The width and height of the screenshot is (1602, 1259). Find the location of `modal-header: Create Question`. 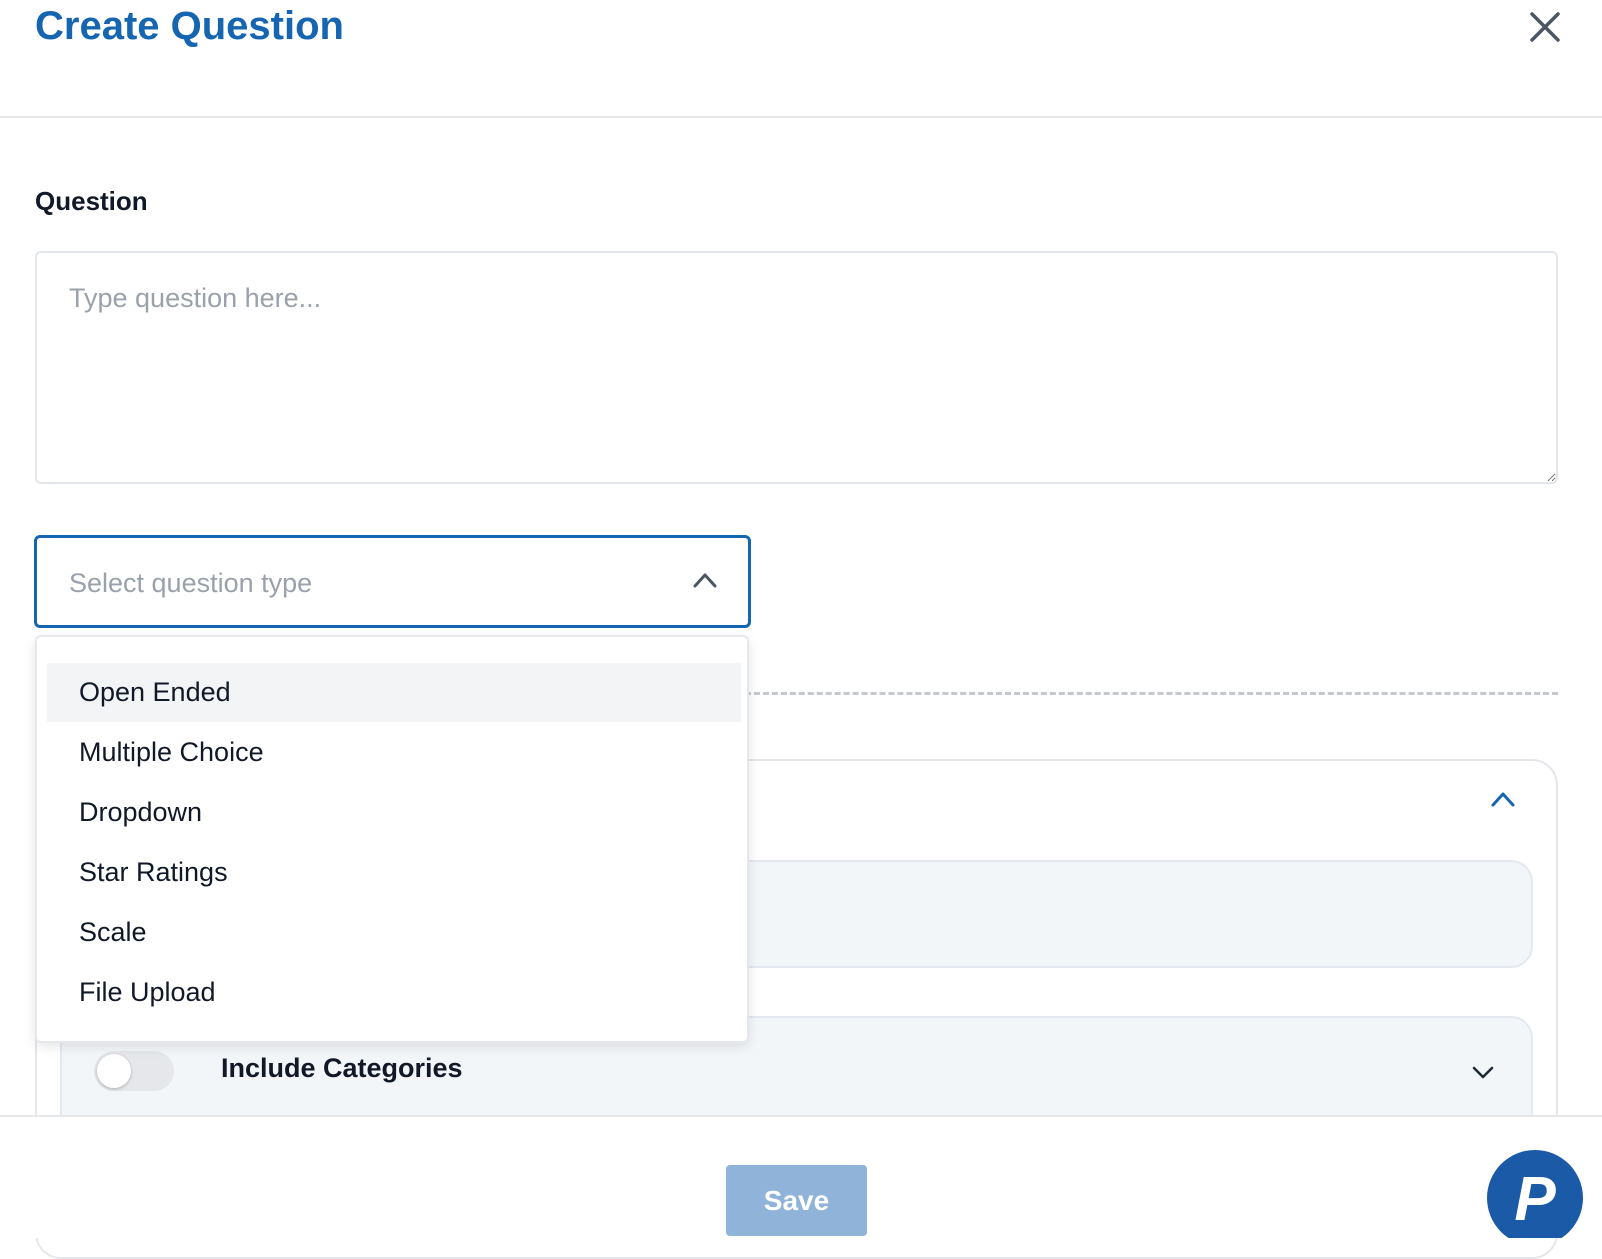

modal-header: Create Question is located at coordinates (801, 59).